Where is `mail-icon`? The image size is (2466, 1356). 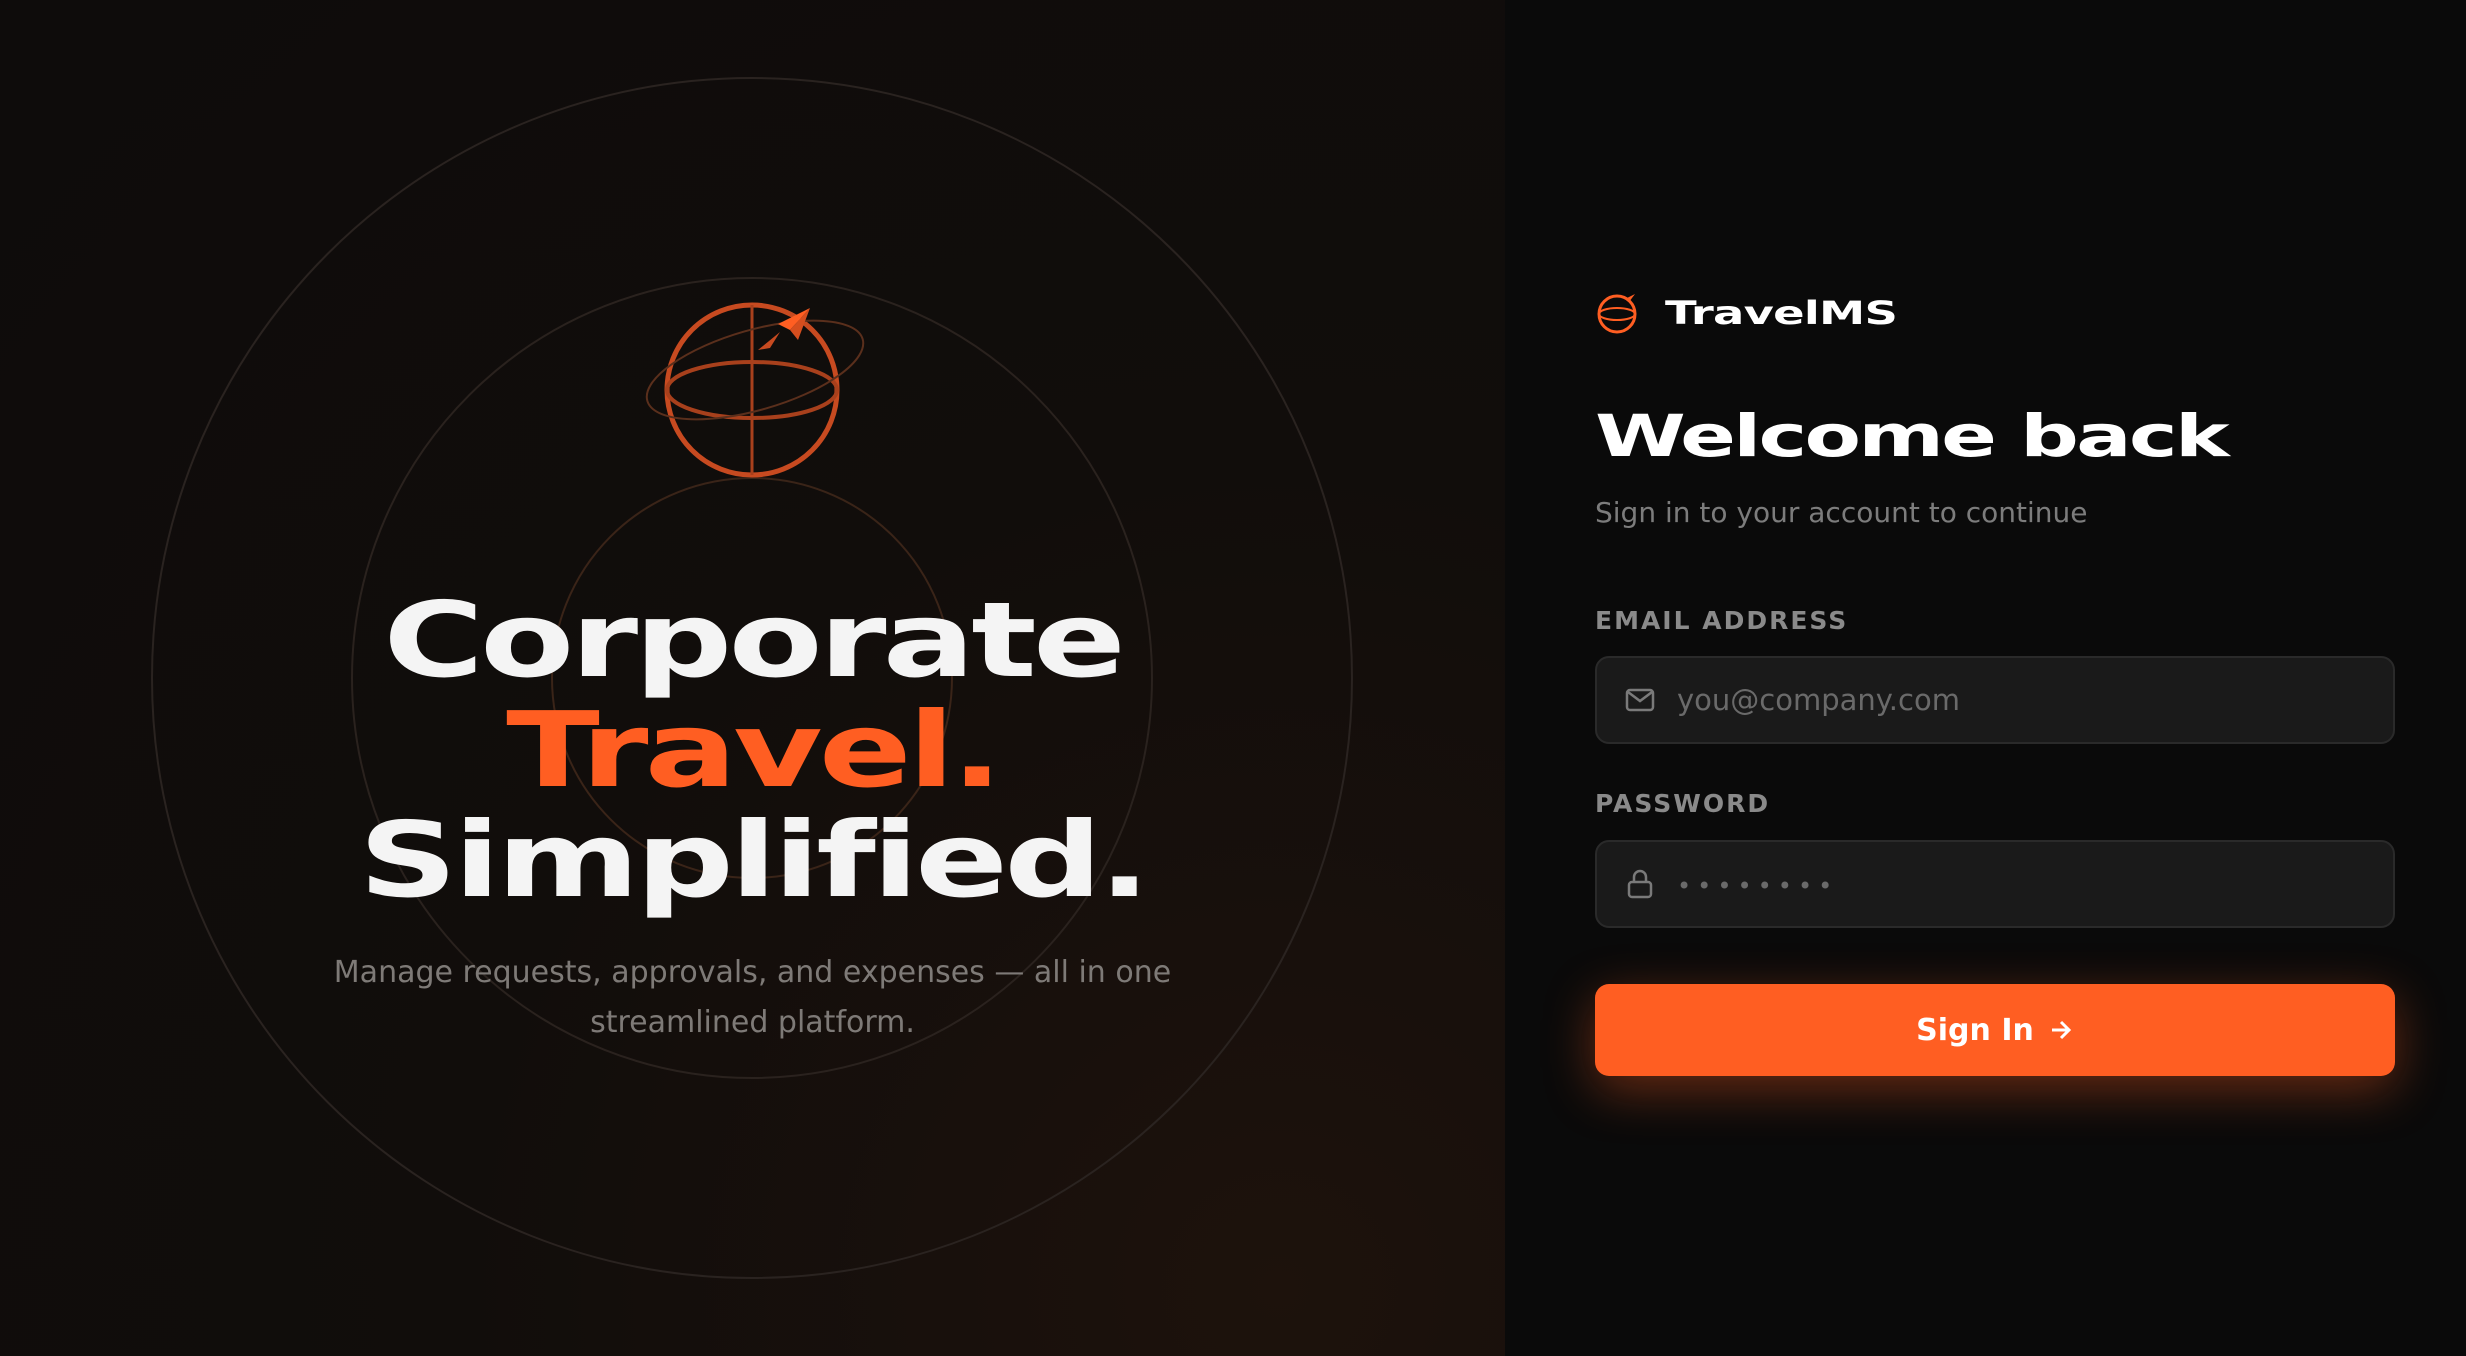
mail-icon is located at coordinates (1640, 700).